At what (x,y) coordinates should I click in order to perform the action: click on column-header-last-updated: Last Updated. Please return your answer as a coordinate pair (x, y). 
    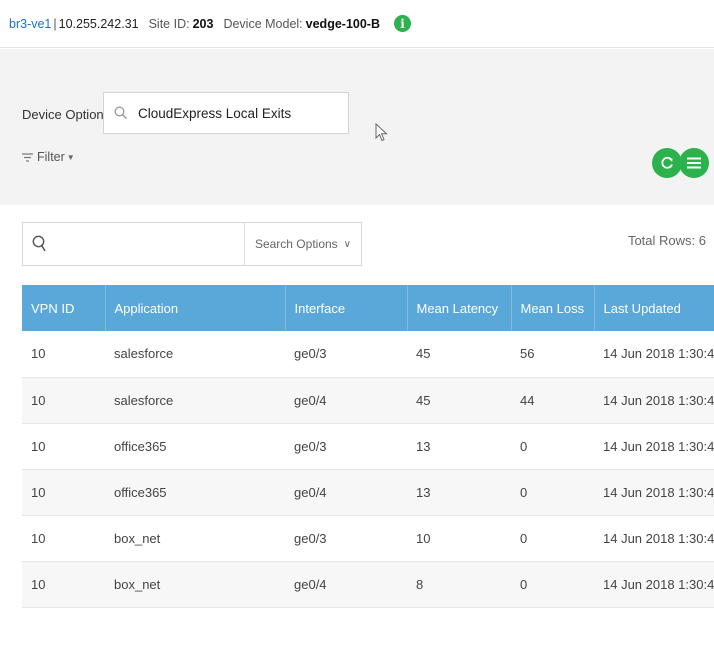
    Looking at the image, I should click on (654, 308).